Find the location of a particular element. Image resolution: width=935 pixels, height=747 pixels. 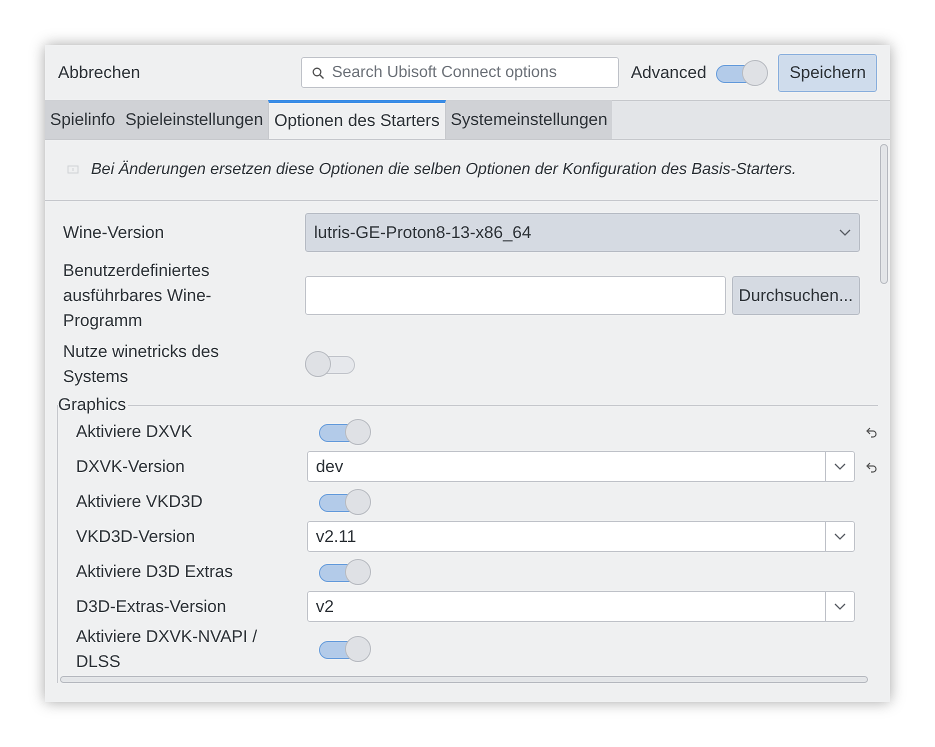

setting-label: Wine-Version is located at coordinates (114, 233).